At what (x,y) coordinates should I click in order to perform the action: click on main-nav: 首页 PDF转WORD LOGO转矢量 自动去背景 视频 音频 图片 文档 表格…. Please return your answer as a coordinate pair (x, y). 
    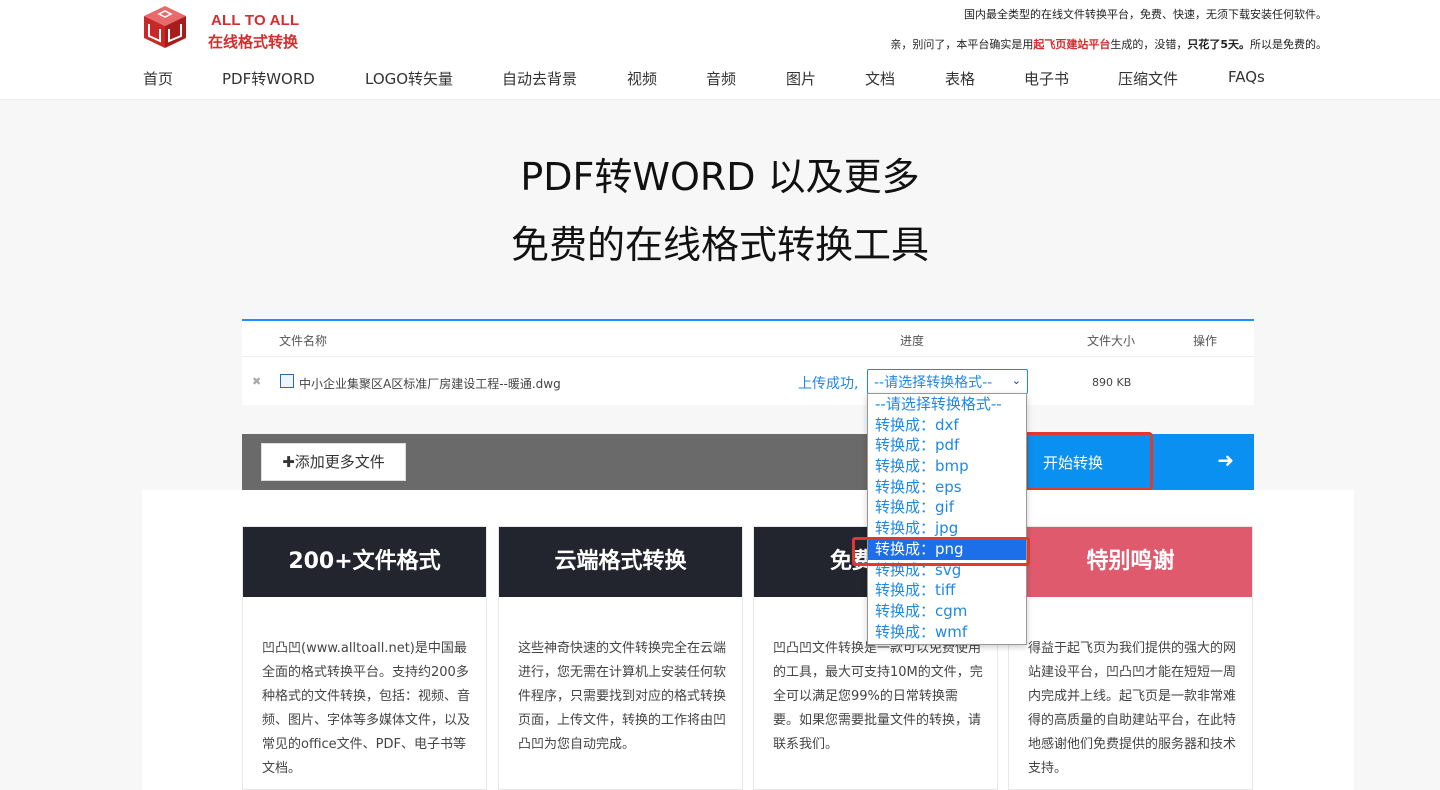
    Looking at the image, I should click on (720, 80).